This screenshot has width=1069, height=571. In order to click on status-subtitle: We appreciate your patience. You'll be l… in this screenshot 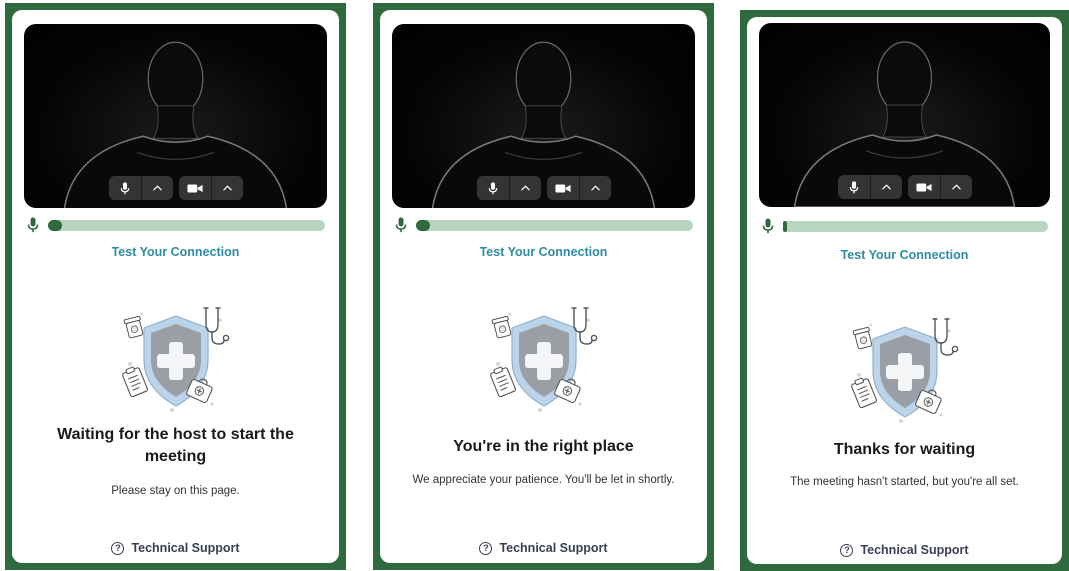, I will do `click(543, 480)`.